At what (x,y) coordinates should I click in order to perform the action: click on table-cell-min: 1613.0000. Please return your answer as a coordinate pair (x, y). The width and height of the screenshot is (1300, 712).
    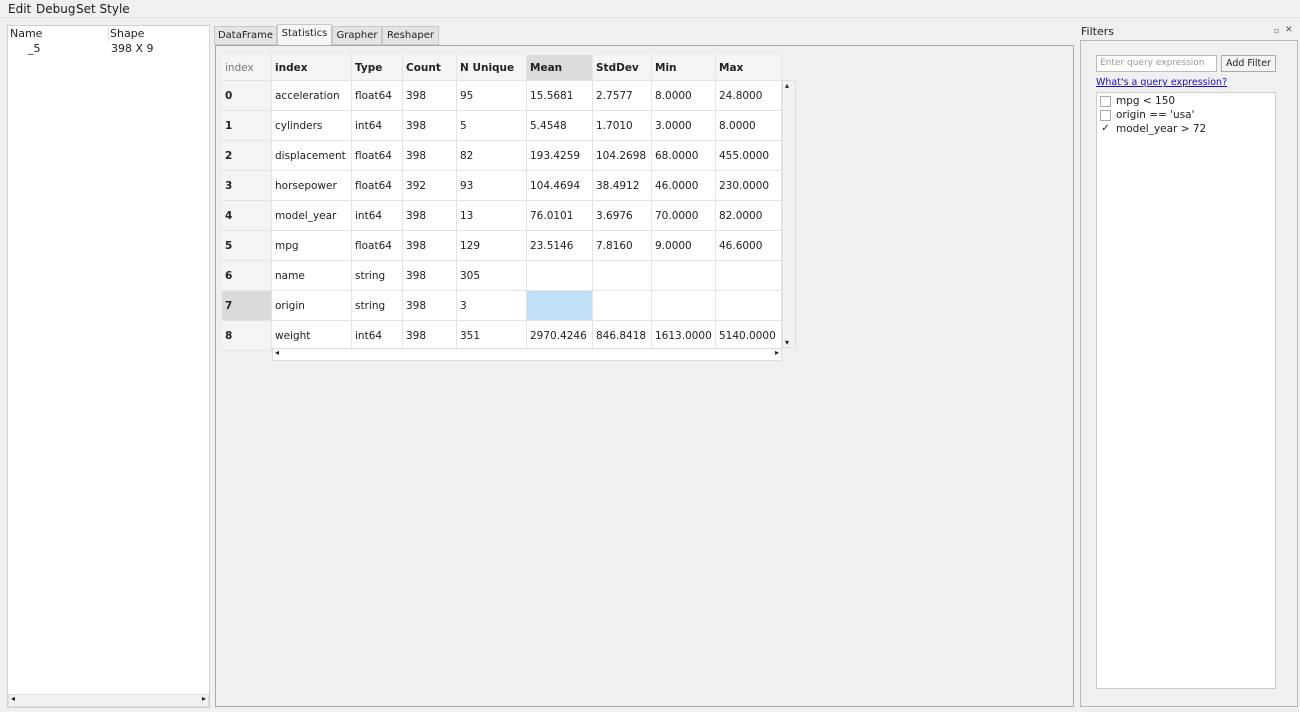
    Looking at the image, I should click on (684, 336).